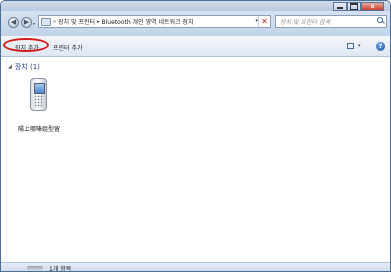 The height and width of the screenshot is (272, 391). I want to click on search-box: 장치 및 프린터 검색, so click(331, 21).